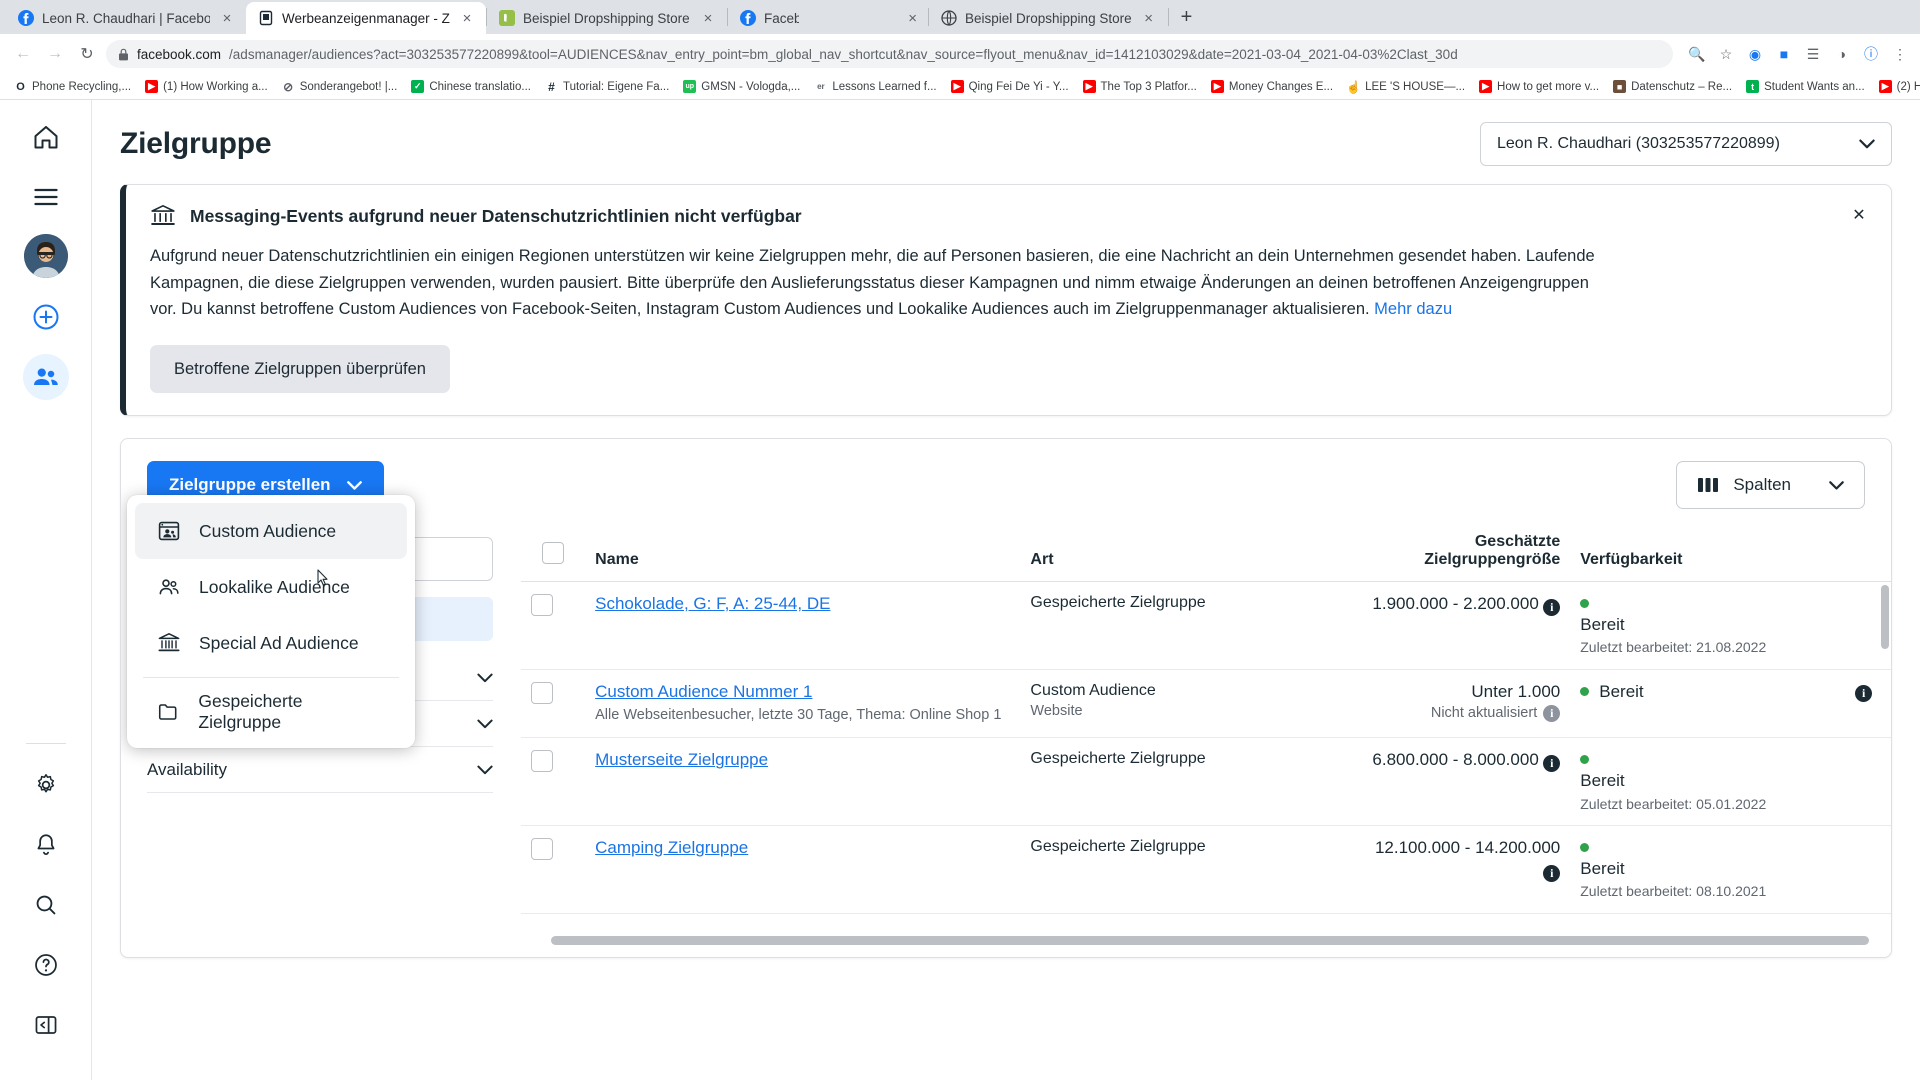  I want to click on audience-name-link: Musterseite Zielgruppe, so click(681, 759).